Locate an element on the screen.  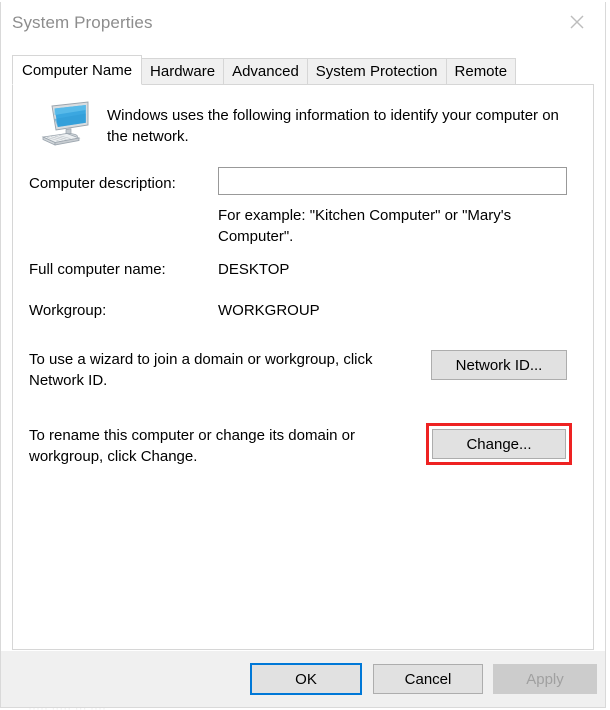
tab-system-protection: System Protection is located at coordinates (377, 71).